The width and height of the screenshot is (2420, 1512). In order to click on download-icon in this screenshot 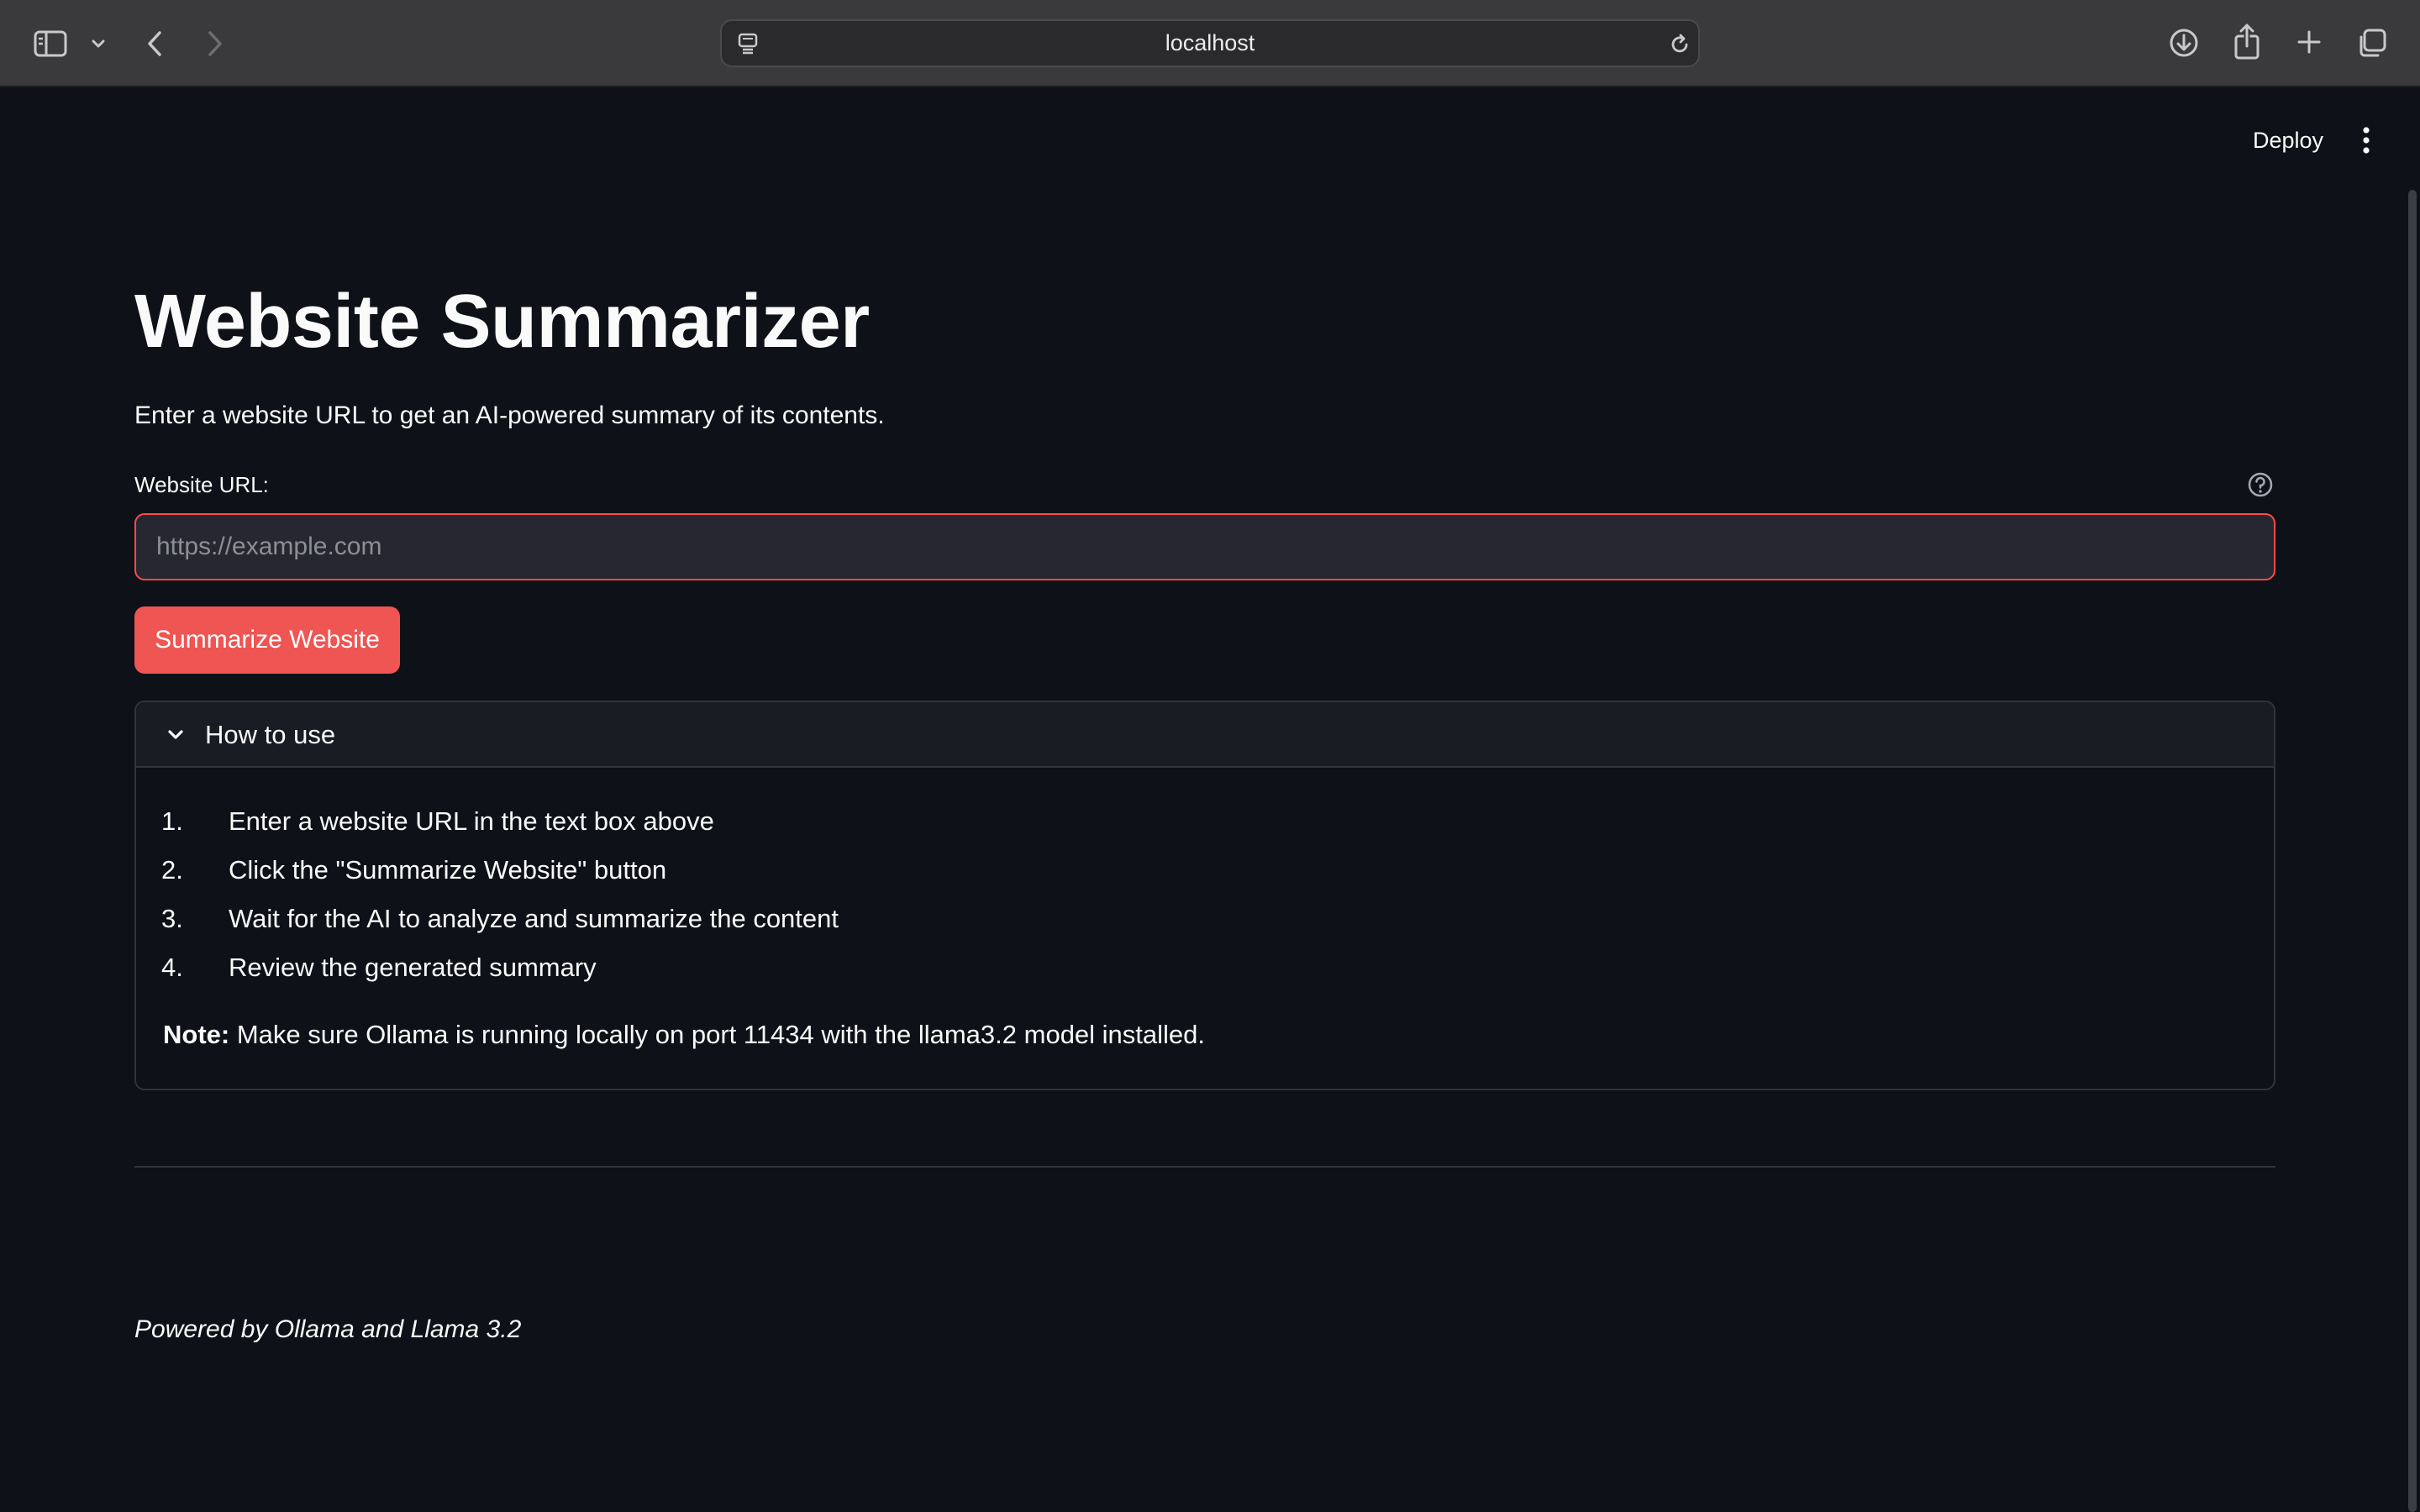, I will do `click(2184, 42)`.